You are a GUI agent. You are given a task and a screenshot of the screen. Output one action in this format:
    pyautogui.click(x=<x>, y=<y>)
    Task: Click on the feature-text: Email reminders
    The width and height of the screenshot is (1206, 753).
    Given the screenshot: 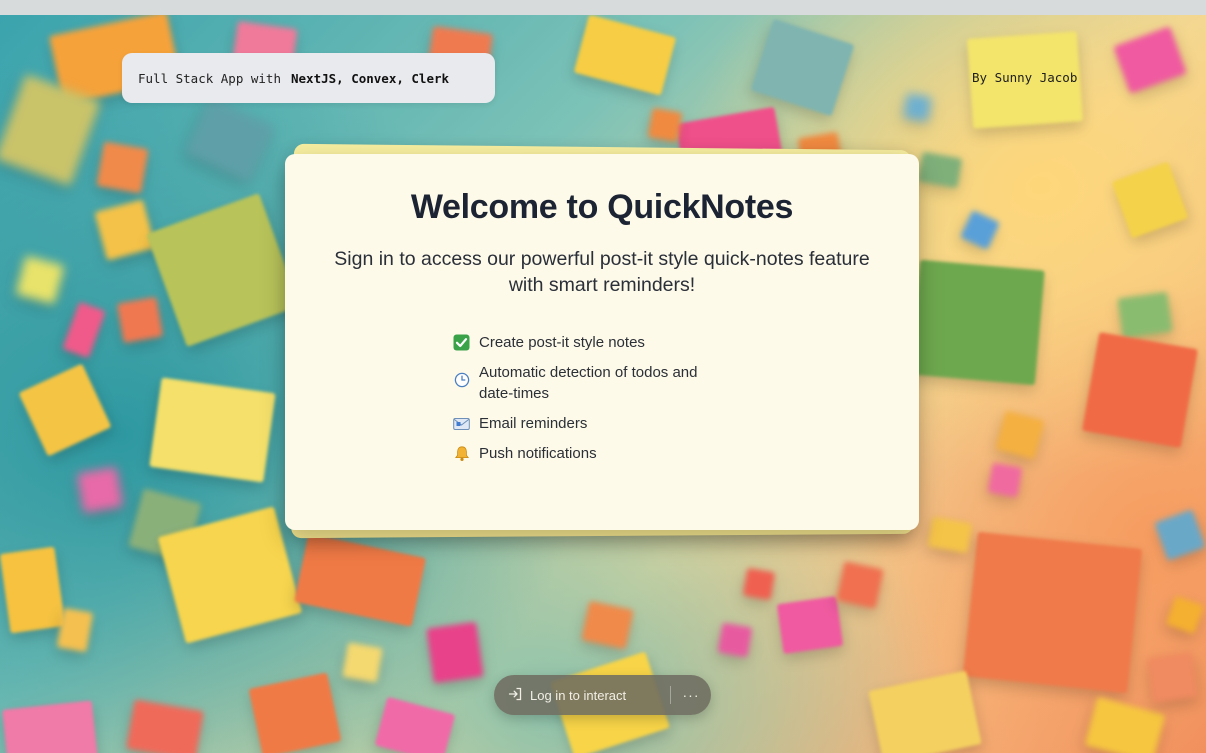 What is the action you would take?
    pyautogui.click(x=533, y=423)
    